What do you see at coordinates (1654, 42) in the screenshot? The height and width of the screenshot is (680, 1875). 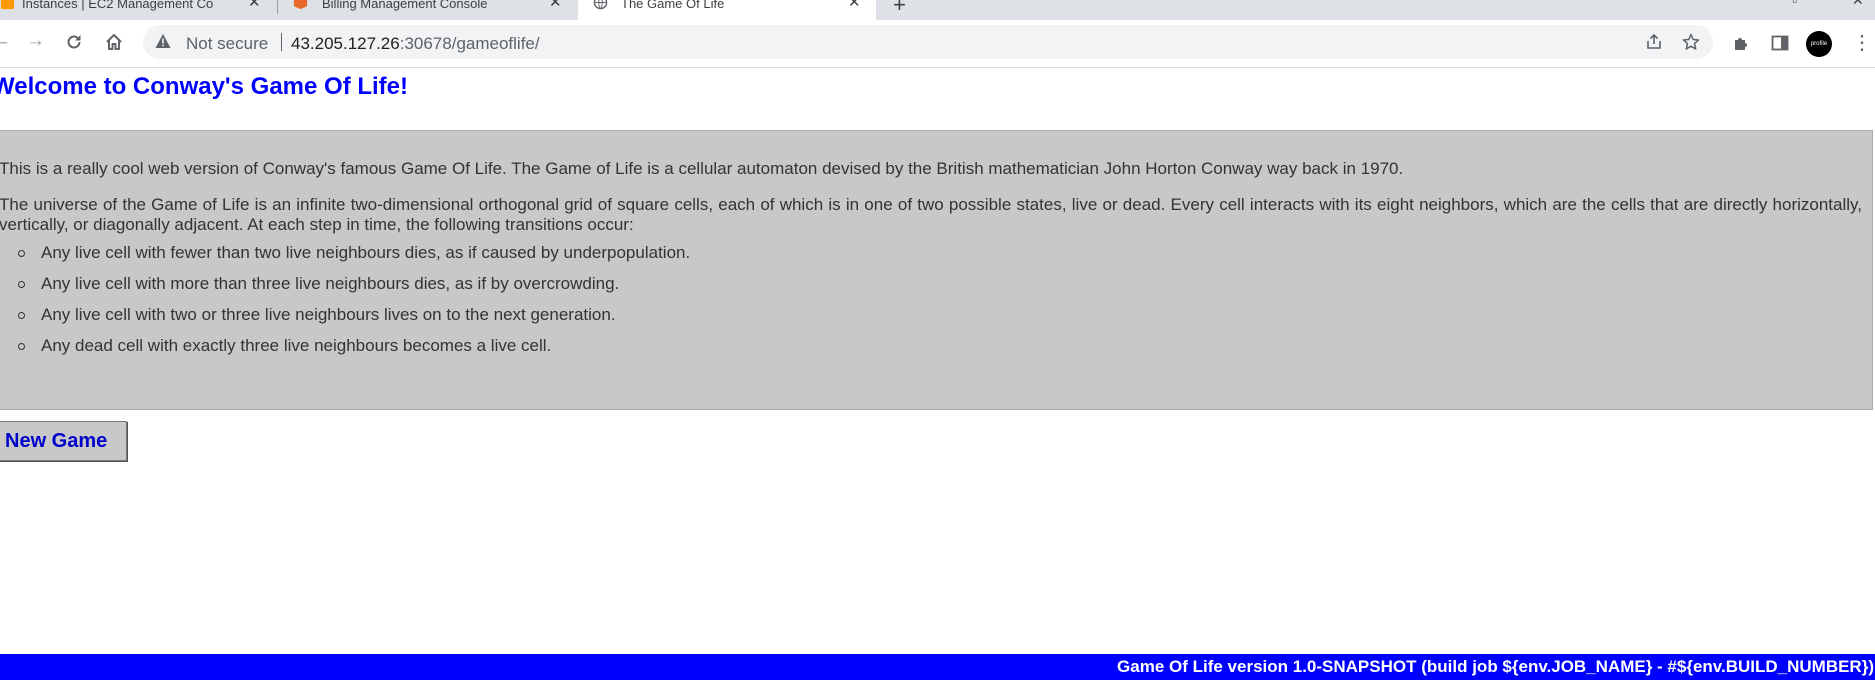 I see `share-icon` at bounding box center [1654, 42].